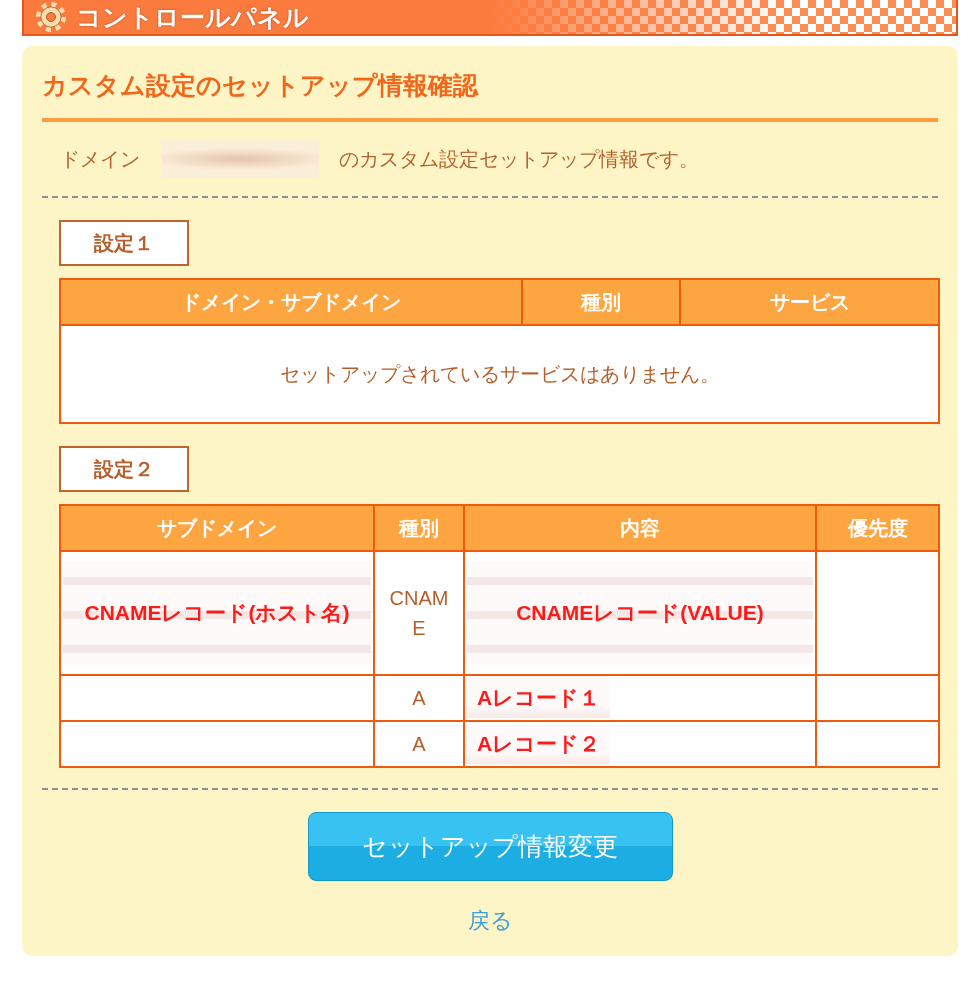 The width and height of the screenshot is (980, 1004). I want to click on column-header: ドメイン・サブドメイン, so click(291, 302).